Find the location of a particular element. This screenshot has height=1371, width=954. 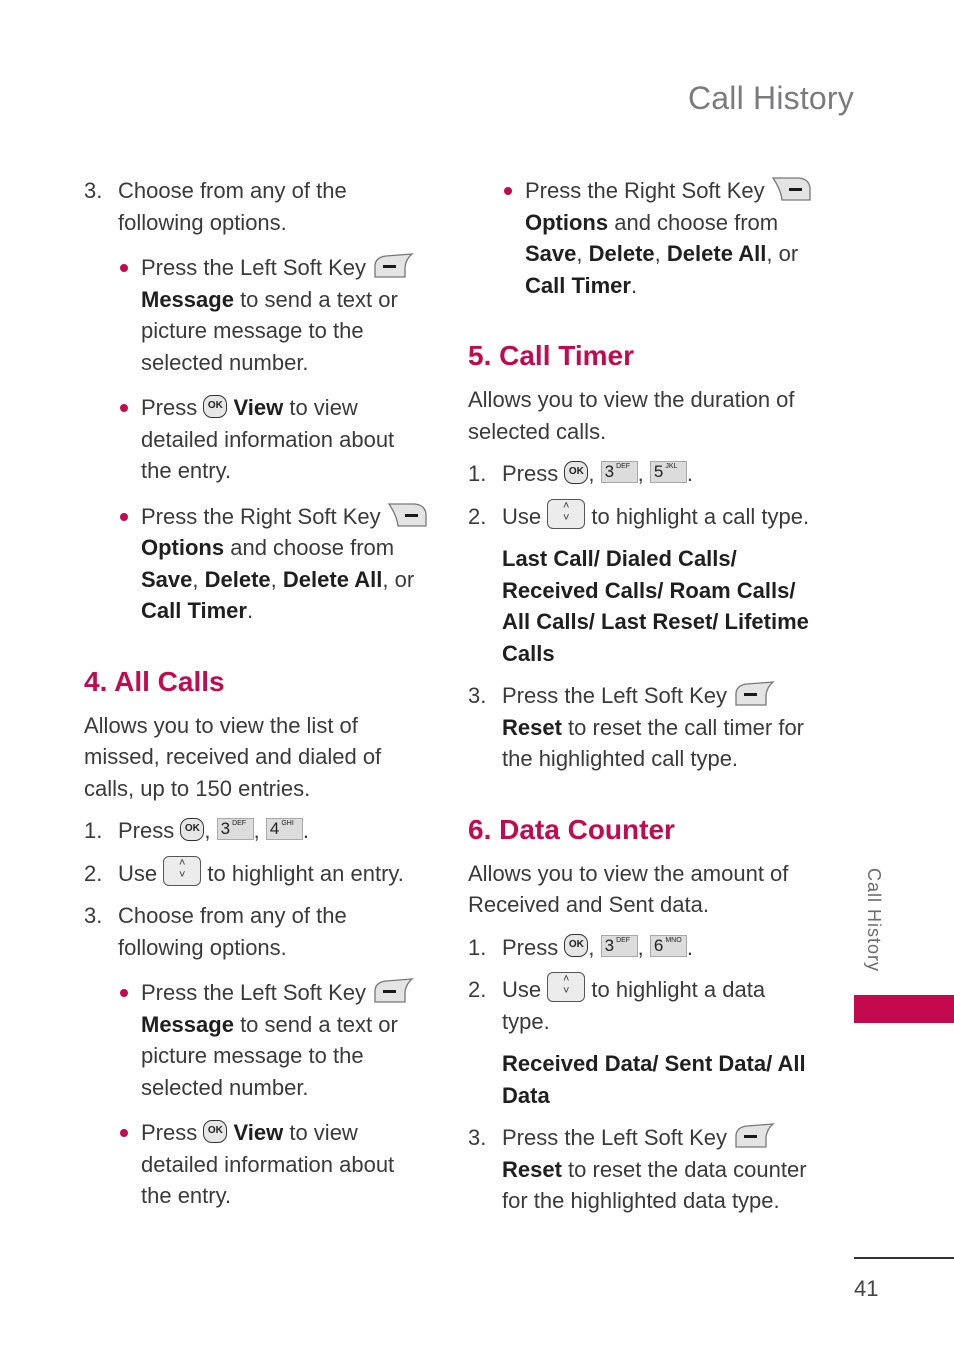

step-item: 2. Use ˄ ˅ to highlight a call type. is located at coordinates (640, 515).